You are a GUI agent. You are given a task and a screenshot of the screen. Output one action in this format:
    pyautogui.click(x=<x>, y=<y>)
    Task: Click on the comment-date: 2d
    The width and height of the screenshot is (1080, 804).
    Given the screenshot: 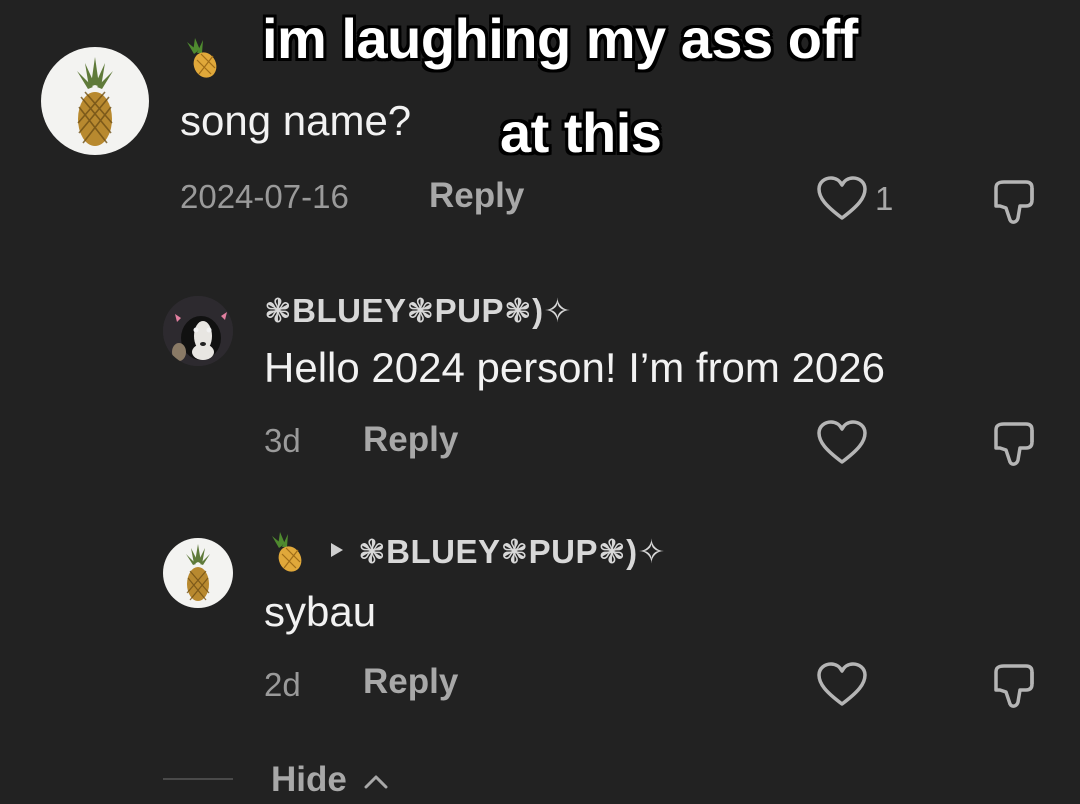 What is the action you would take?
    pyautogui.click(x=282, y=684)
    